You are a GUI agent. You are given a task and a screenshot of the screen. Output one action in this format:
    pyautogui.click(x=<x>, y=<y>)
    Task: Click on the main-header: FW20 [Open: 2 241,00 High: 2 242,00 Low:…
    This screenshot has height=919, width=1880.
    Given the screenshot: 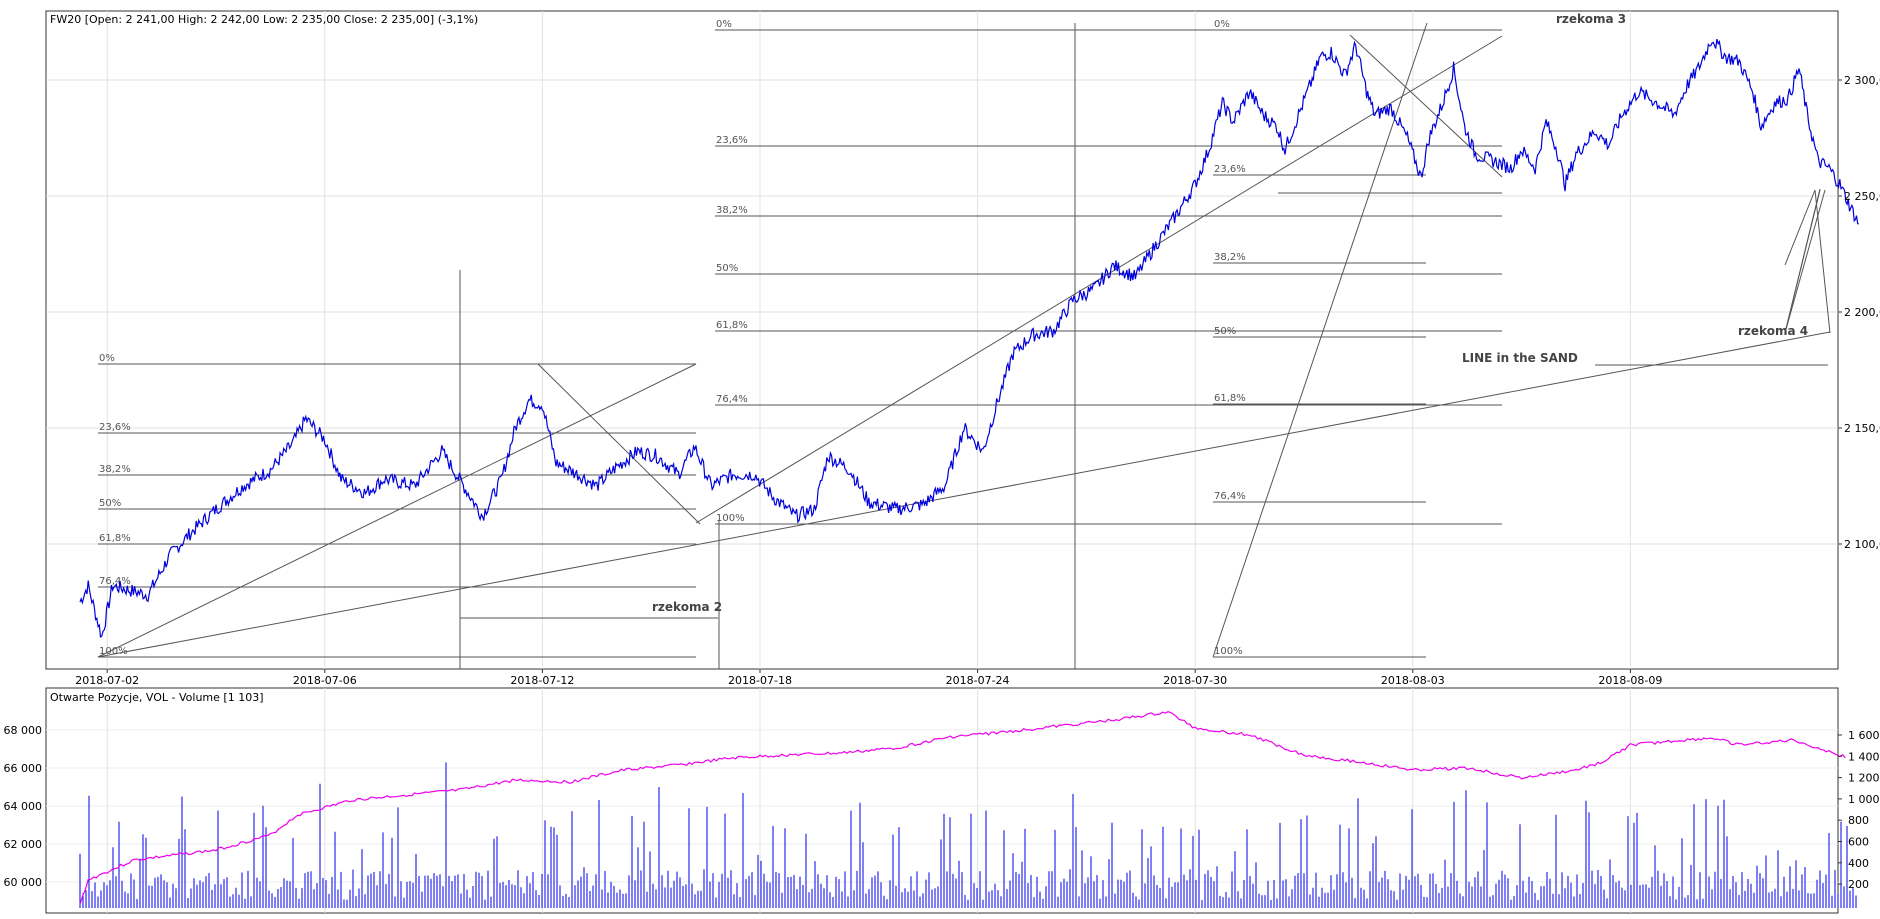 What is the action you would take?
    pyautogui.click(x=264, y=19)
    